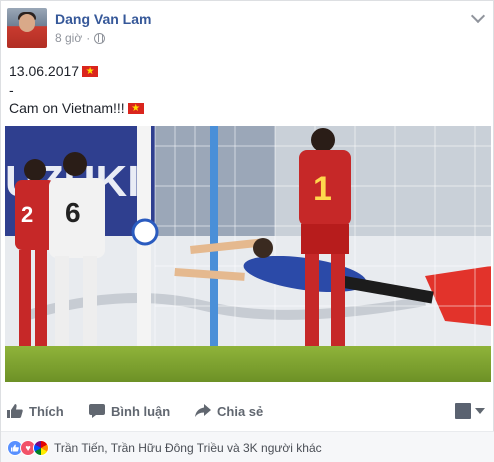  Describe the element at coordinates (203, 410) in the screenshot. I see `share-icon` at that location.